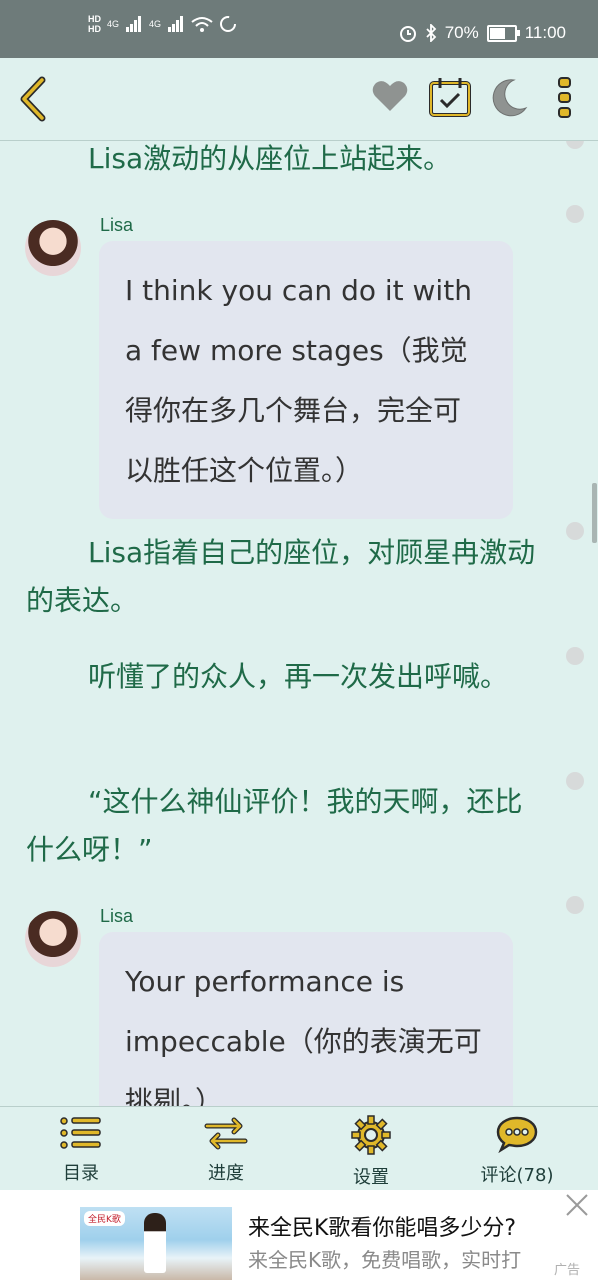  Describe the element at coordinates (565, 98) in the screenshot. I see `more-vertical-icon` at that location.